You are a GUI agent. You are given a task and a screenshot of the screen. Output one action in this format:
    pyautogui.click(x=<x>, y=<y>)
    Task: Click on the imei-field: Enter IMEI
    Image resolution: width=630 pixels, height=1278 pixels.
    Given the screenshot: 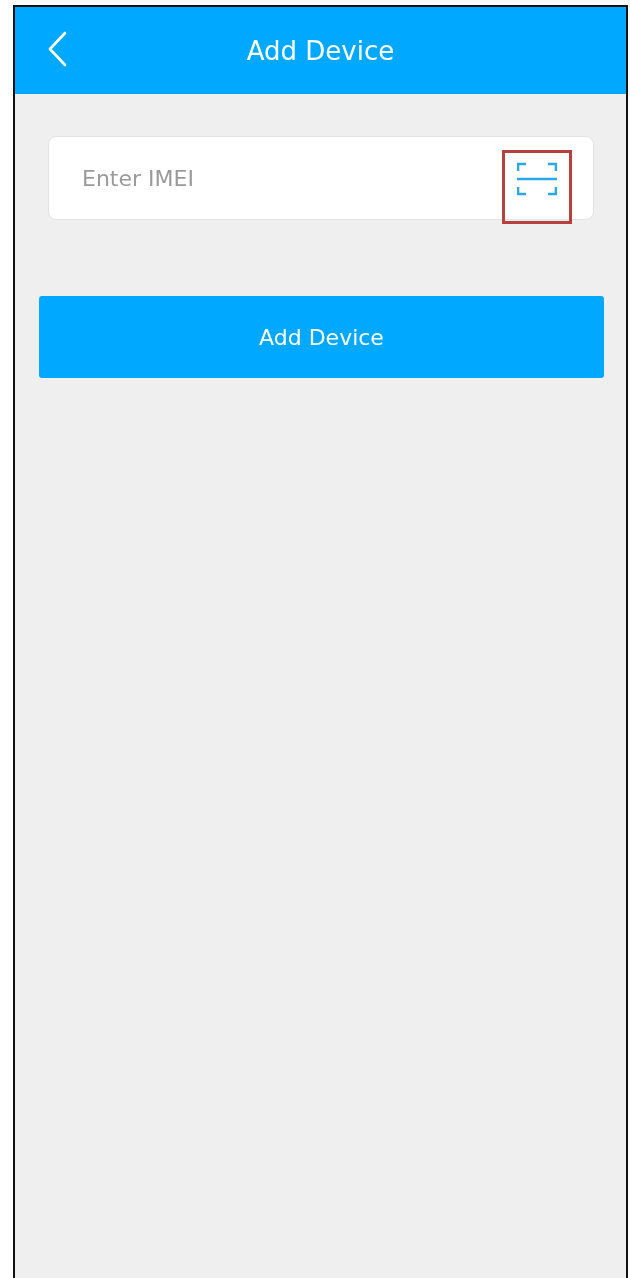 What is the action you would take?
    pyautogui.click(x=321, y=178)
    